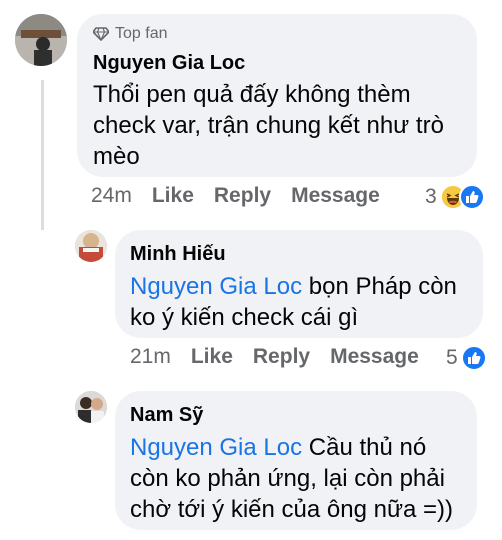  What do you see at coordinates (141, 33) in the screenshot?
I see `badge-label: Top fan` at bounding box center [141, 33].